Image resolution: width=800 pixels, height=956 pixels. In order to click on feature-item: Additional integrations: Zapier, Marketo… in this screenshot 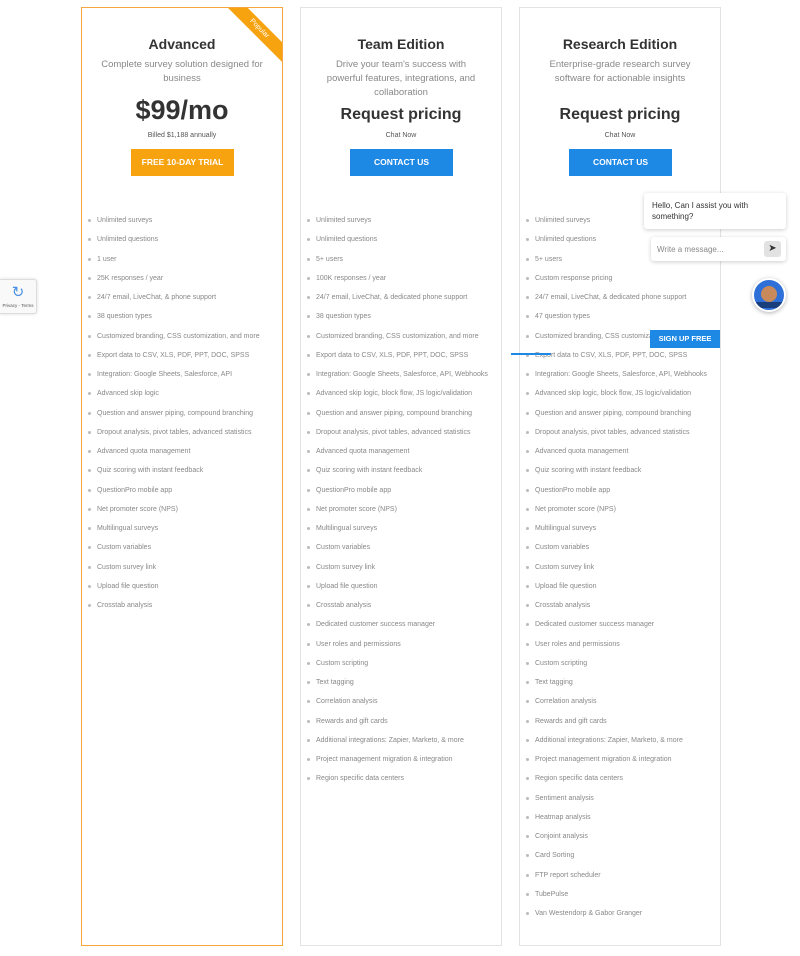, I will do `click(401, 740)`.